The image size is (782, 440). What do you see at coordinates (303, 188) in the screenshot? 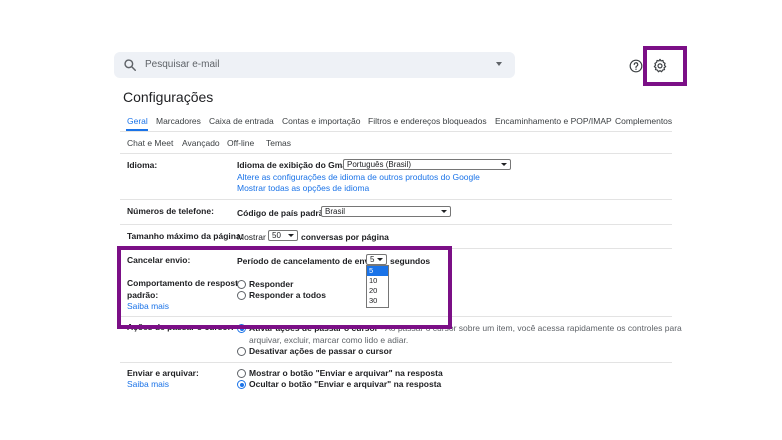
I see `all-language-options-link: Mostrar todas as opções de idioma` at bounding box center [303, 188].